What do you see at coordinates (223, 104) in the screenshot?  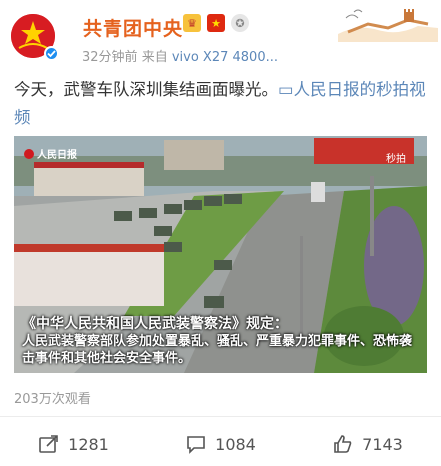 I see `post-text: 今天，武警车队深圳集结画面曝光。▭人民日报的秒拍视频` at bounding box center [223, 104].